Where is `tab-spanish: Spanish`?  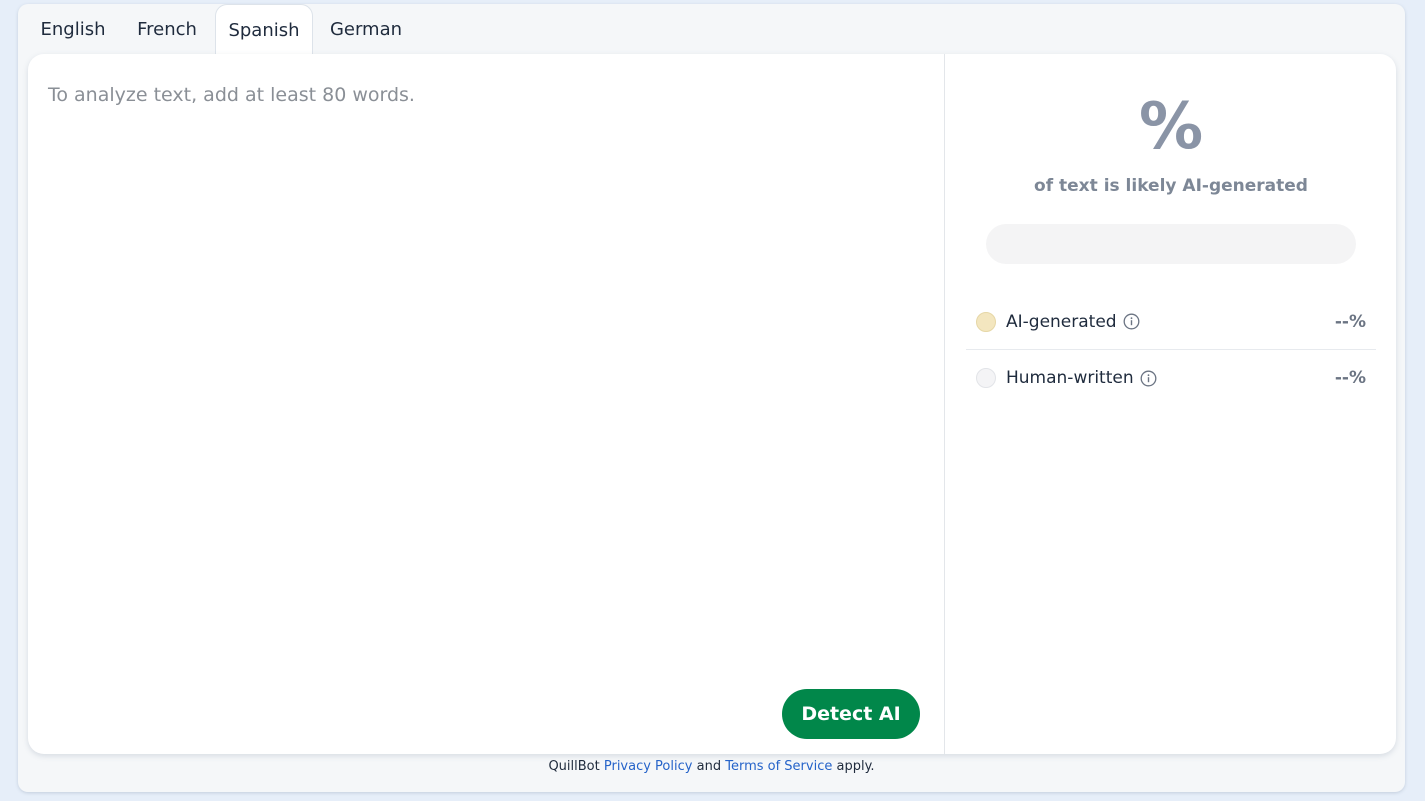 tab-spanish: Spanish is located at coordinates (264, 30).